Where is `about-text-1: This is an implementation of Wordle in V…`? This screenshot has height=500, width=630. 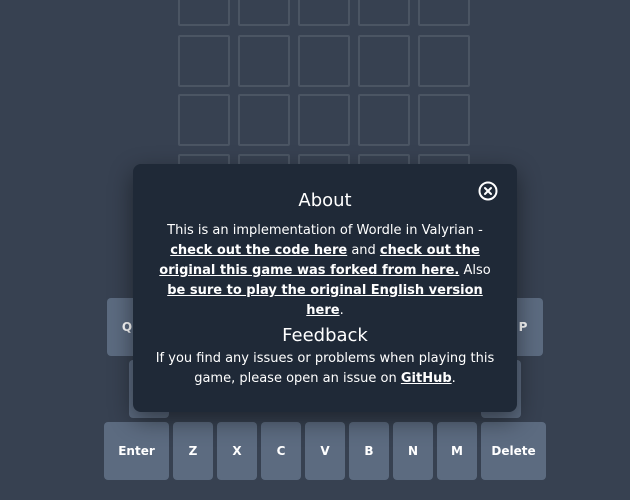
about-text-1: This is an implementation of Wordle in V… is located at coordinates (325, 230).